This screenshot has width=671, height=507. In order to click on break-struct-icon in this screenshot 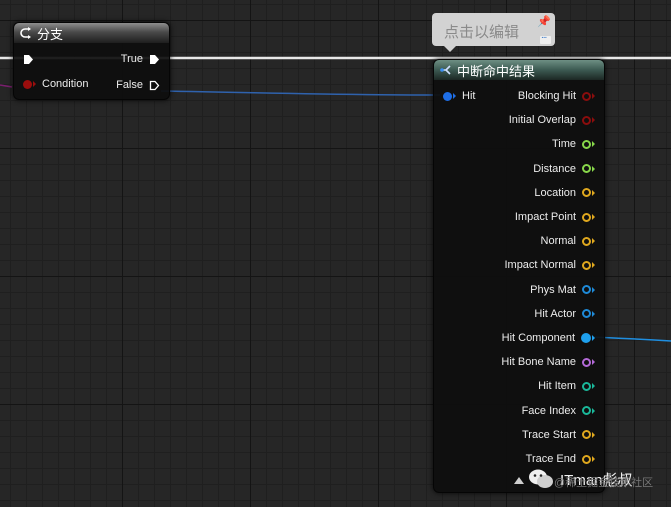, I will do `click(445, 70)`.